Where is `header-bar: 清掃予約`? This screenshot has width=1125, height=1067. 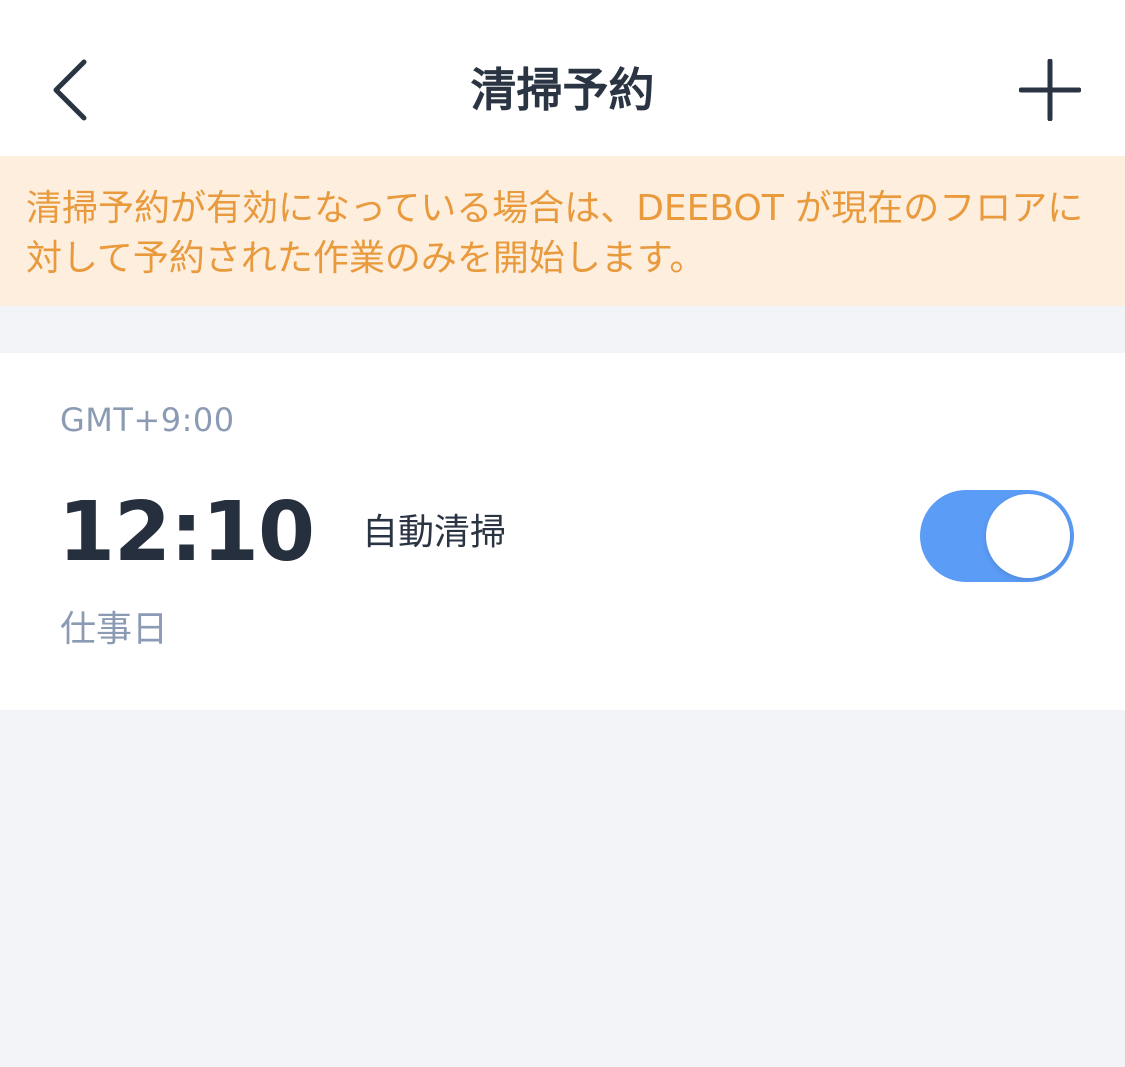 header-bar: 清掃予約 is located at coordinates (562, 78).